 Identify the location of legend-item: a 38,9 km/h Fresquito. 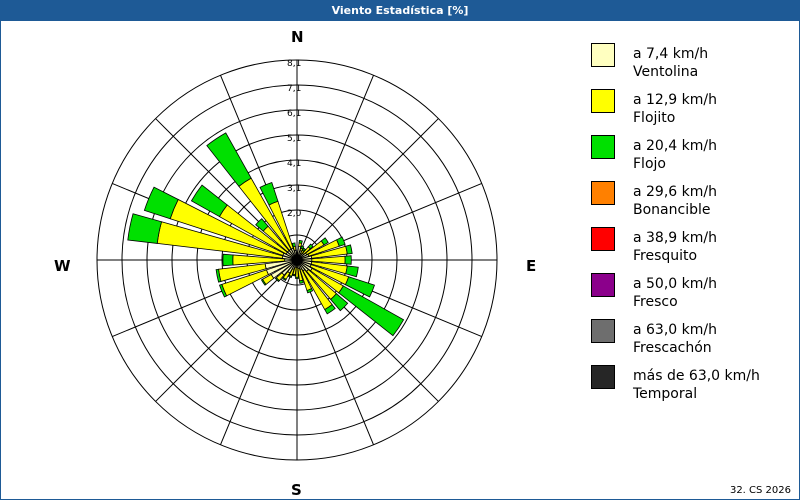
(693, 250).